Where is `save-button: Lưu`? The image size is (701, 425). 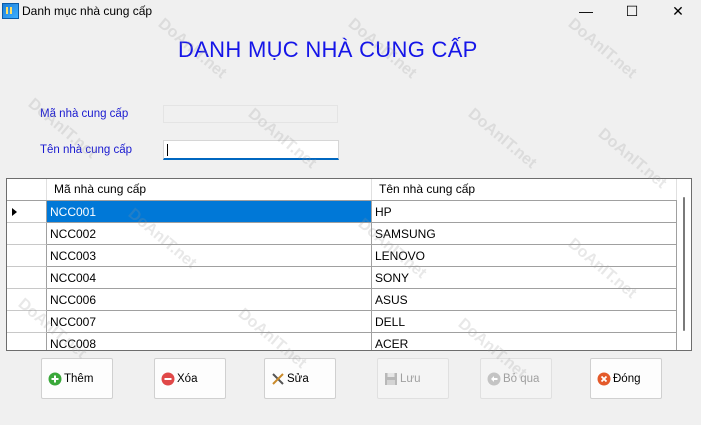
save-button: Lưu is located at coordinates (413, 378).